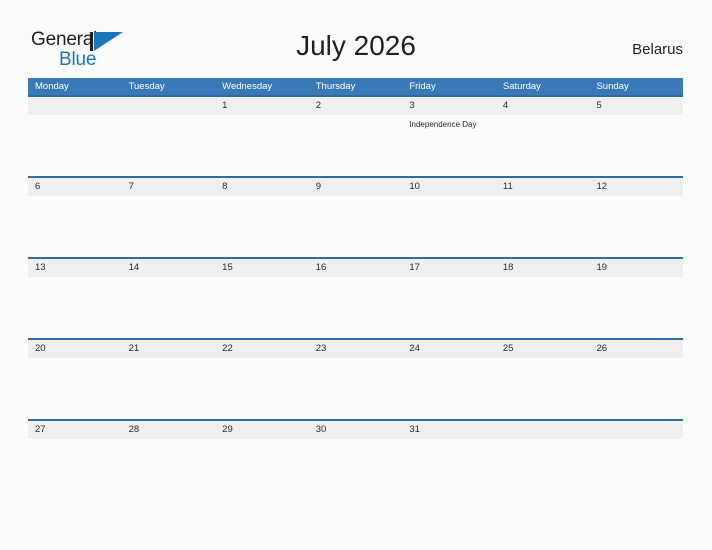  I want to click on day-number: 19, so click(602, 267).